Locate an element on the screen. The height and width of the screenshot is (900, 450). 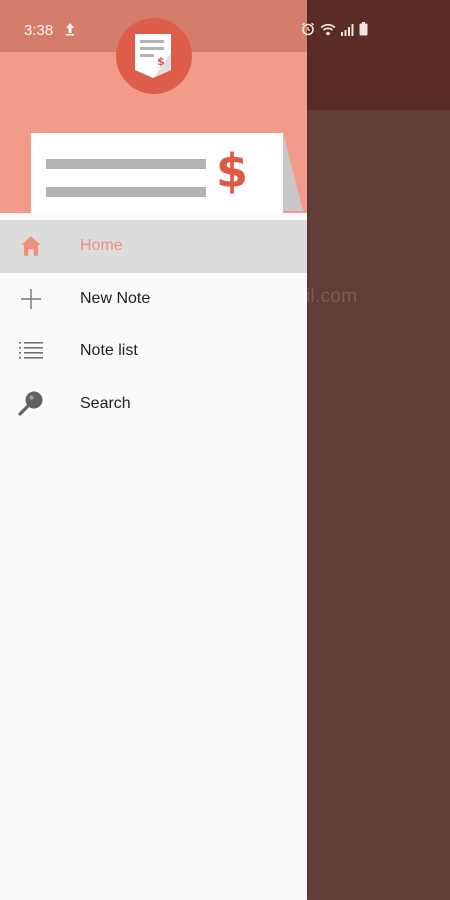
search-icon is located at coordinates (31, 404).